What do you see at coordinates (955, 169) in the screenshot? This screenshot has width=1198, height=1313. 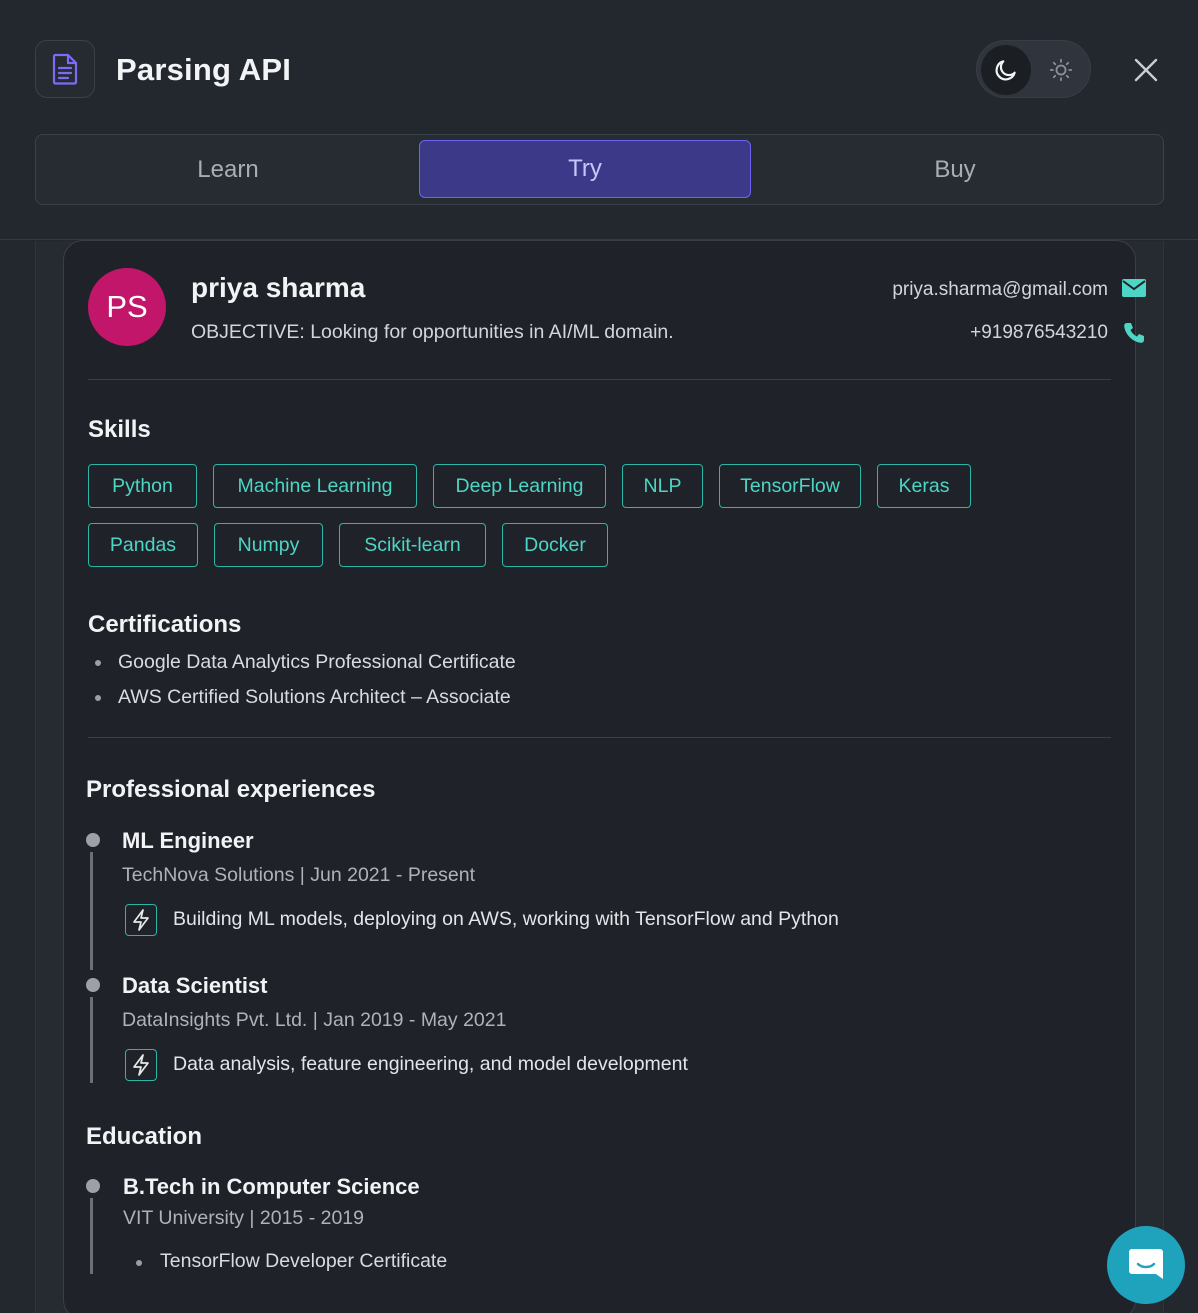 I see `tab-buy: Buy` at bounding box center [955, 169].